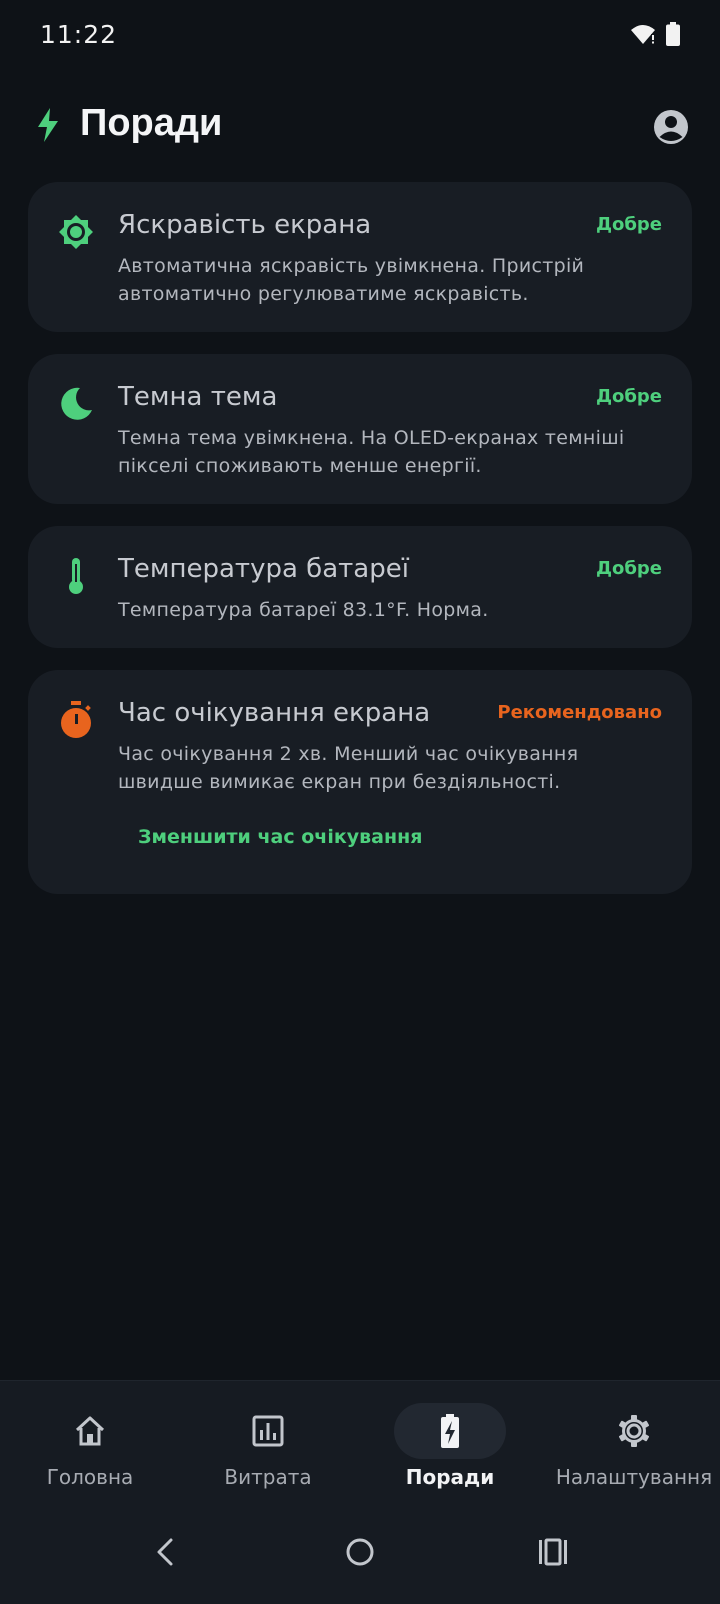 The width and height of the screenshot is (720, 1604). Describe the element at coordinates (263, 569) in the screenshot. I see `tip-title: Температура батареї` at that location.